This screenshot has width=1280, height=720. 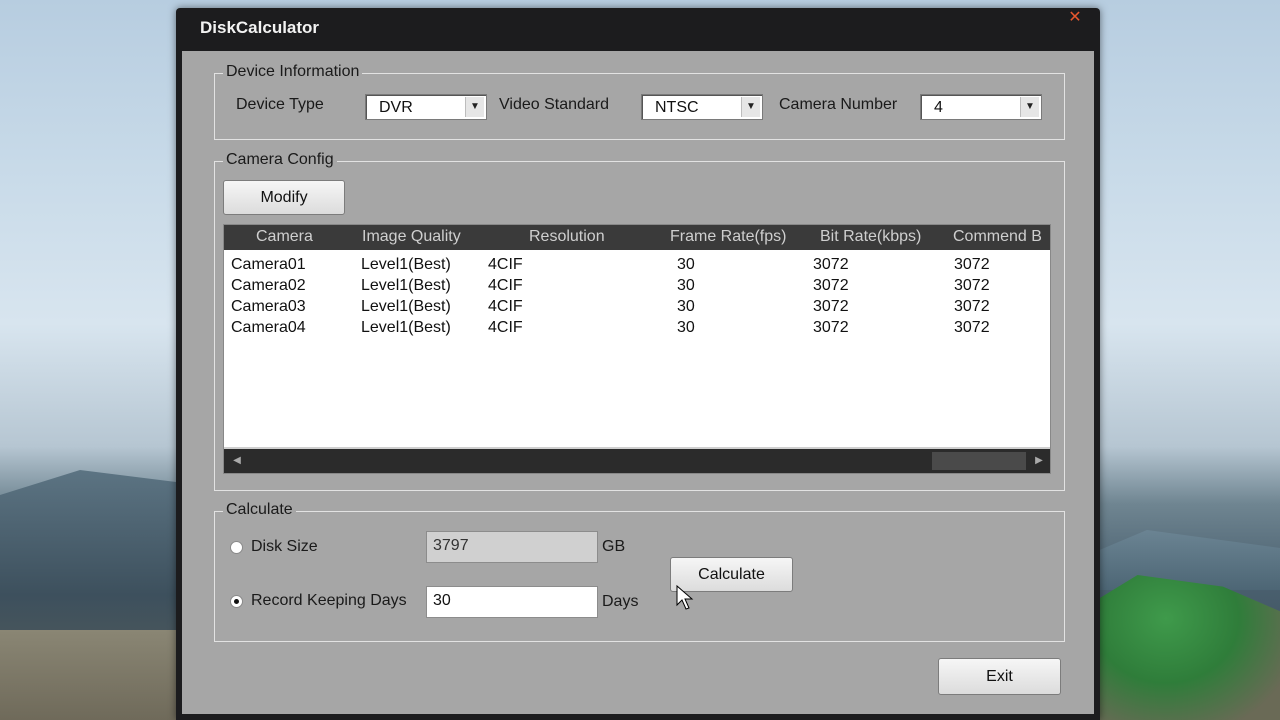 What do you see at coordinates (728, 237) in the screenshot?
I see `column-header-frame-rate: Frame Rate(fps)` at bounding box center [728, 237].